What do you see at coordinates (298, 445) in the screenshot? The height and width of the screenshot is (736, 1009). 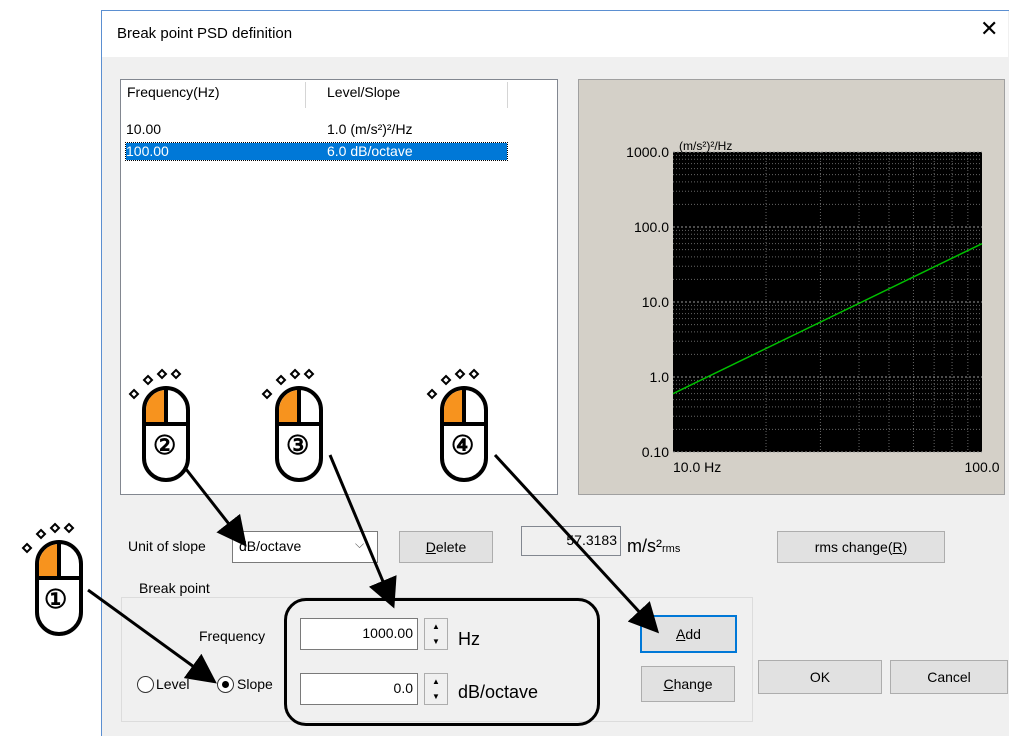 I see `step-number-3: ③` at bounding box center [298, 445].